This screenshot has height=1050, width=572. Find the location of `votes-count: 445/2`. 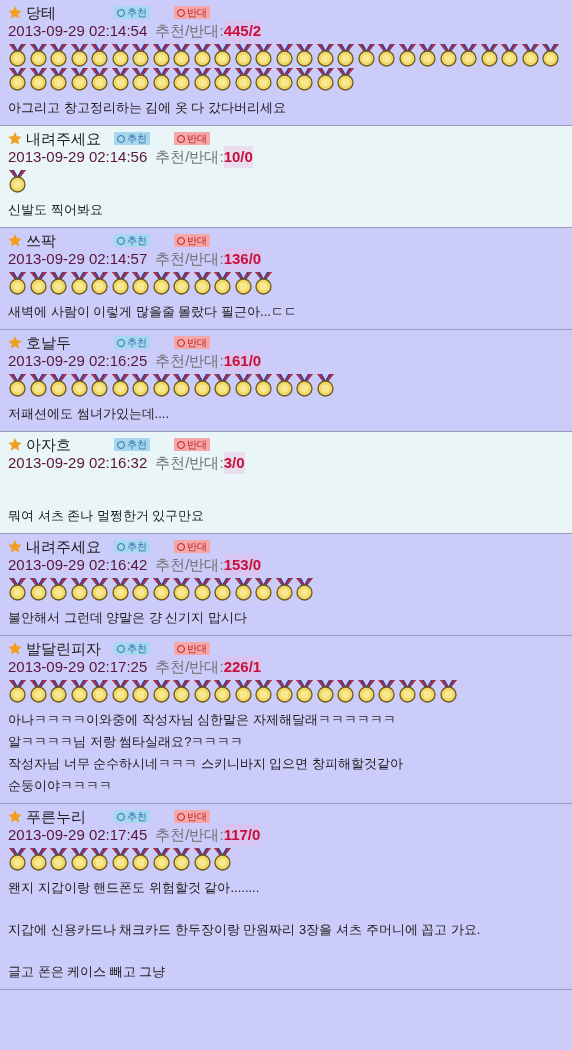

votes-count: 445/2 is located at coordinates (242, 31).